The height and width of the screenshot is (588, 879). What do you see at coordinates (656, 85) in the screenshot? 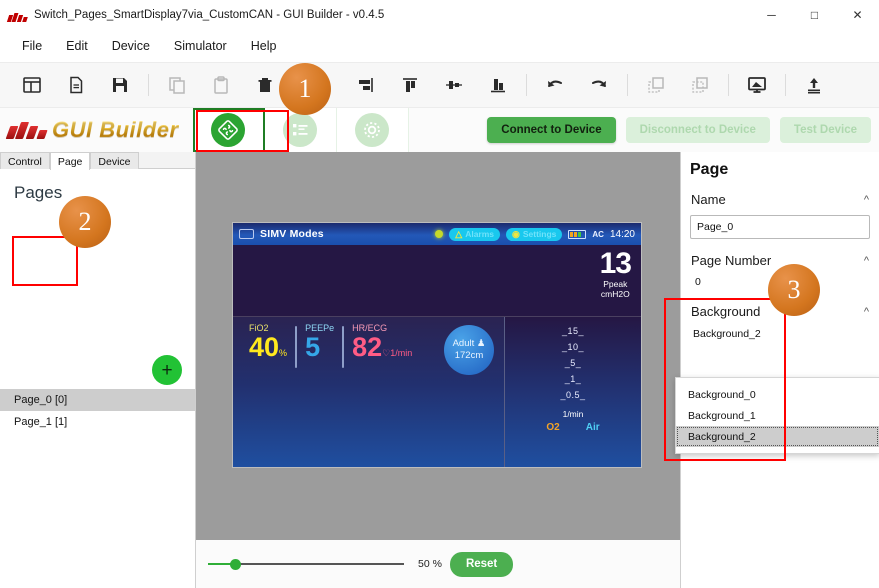
I see `bring-front-icon` at bounding box center [656, 85].